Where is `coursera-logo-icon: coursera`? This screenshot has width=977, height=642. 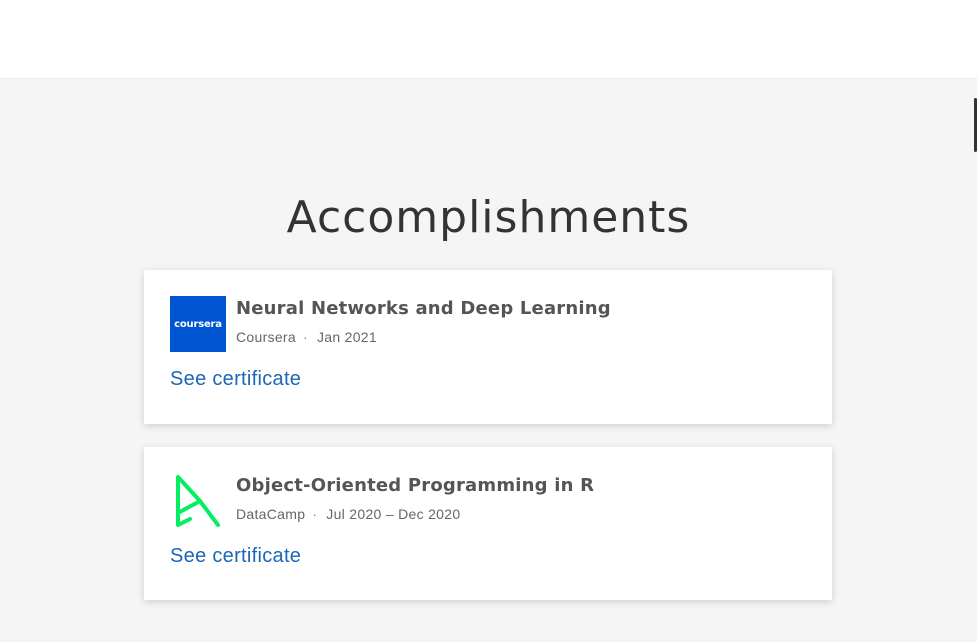 coursera-logo-icon: coursera is located at coordinates (198, 324).